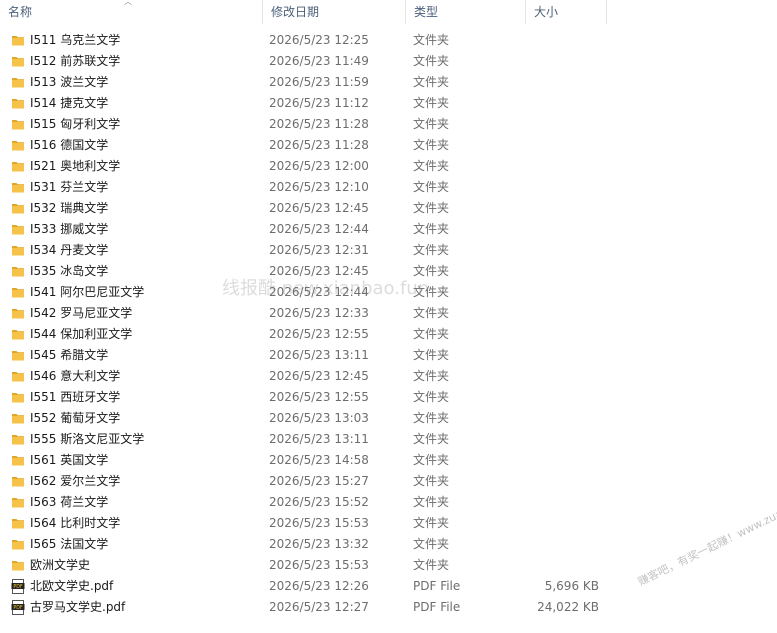  What do you see at coordinates (388, 292) in the screenshot?
I see `folder-row: I541 阿尔巴尼亚文学 2026/5/23 12:44 文件夹` at bounding box center [388, 292].